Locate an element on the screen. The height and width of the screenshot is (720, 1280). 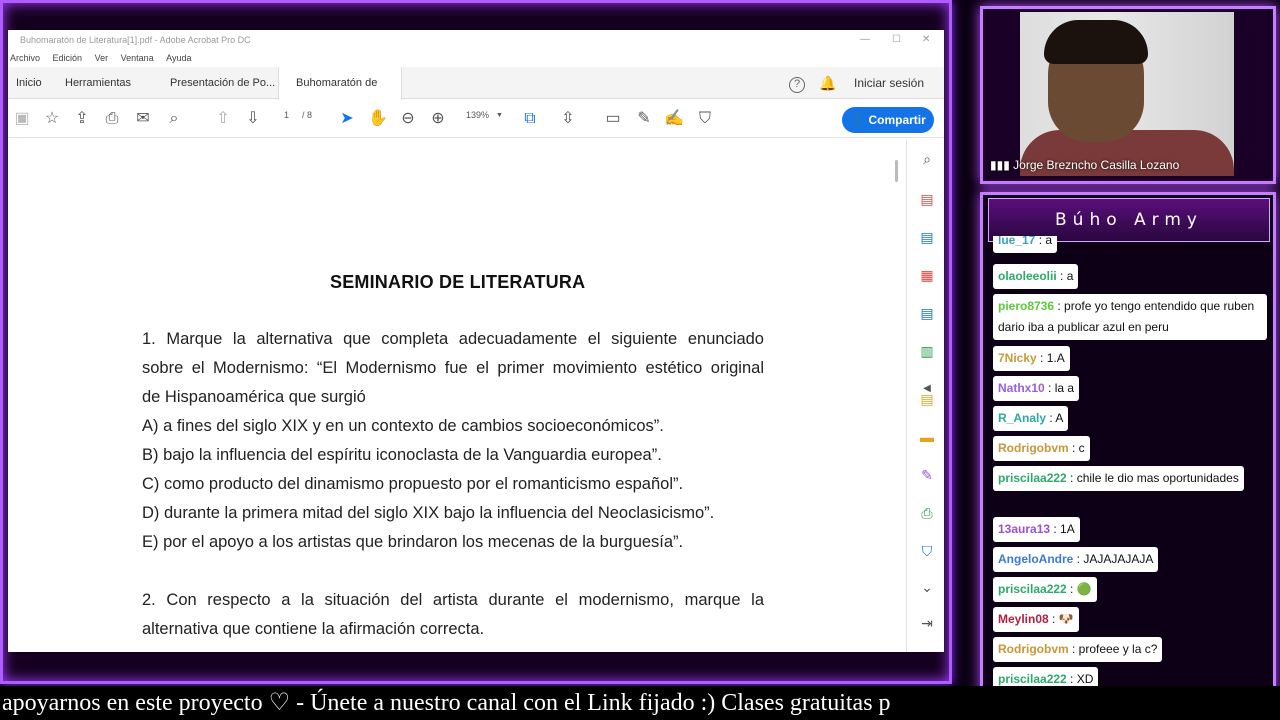
zoom-search-icon: ⌕ is located at coordinates (174, 119).